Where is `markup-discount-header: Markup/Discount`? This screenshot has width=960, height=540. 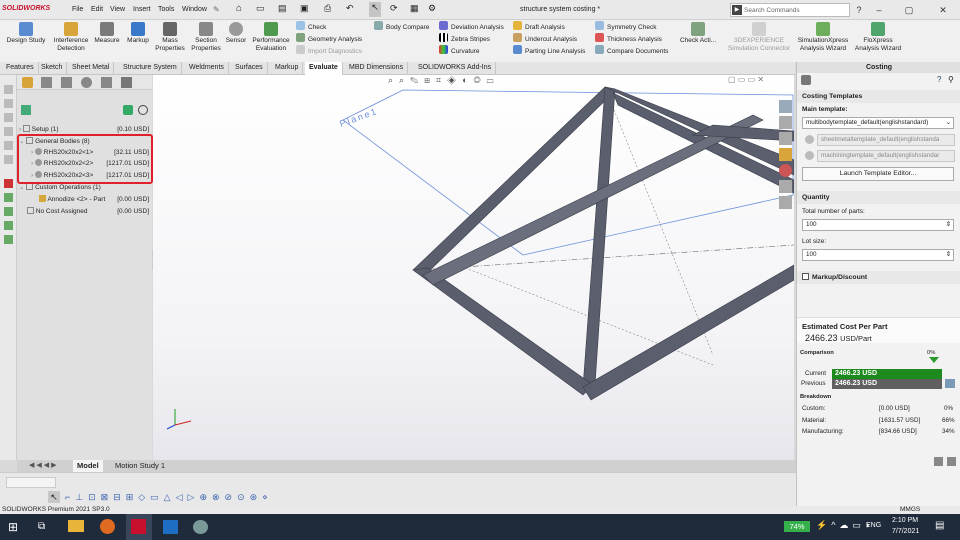
markup-discount-header: Markup/Discount is located at coordinates (878, 277).